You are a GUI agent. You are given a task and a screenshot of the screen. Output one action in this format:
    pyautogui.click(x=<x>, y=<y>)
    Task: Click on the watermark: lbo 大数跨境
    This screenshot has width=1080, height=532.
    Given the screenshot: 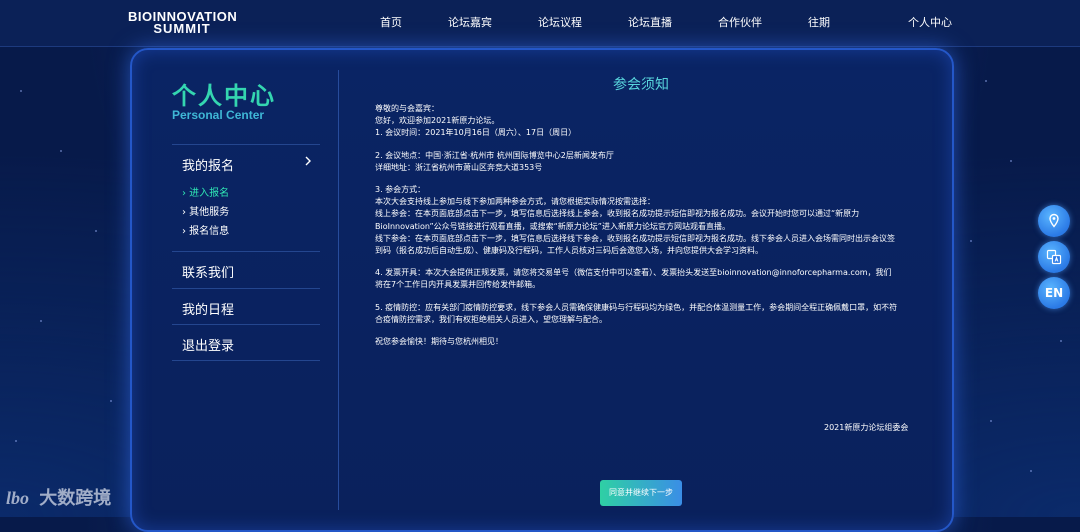 What is the action you would take?
    pyautogui.click(x=58, y=498)
    